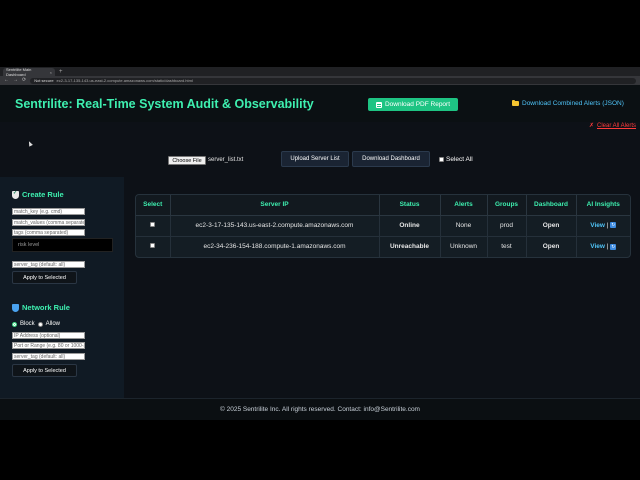  What do you see at coordinates (410, 246) in the screenshot?
I see `status-badge: Unreachable` at bounding box center [410, 246].